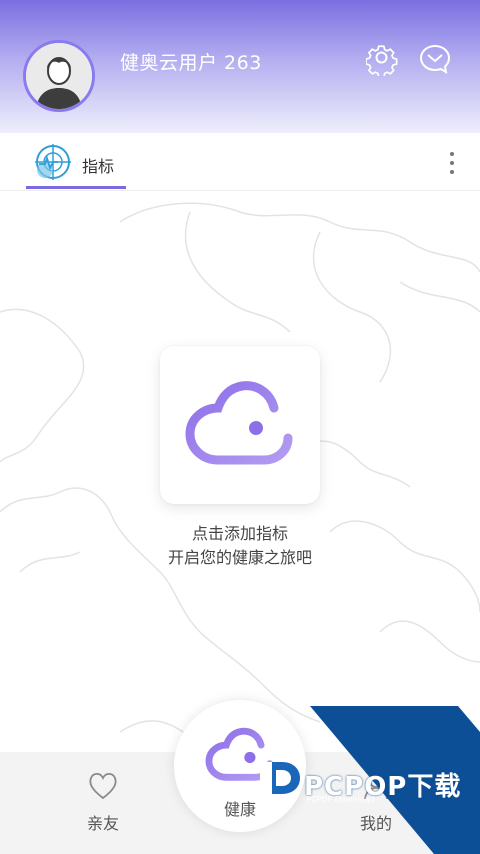 This screenshot has width=480, height=854. I want to click on nav-friends: 亲友, so click(103, 803).